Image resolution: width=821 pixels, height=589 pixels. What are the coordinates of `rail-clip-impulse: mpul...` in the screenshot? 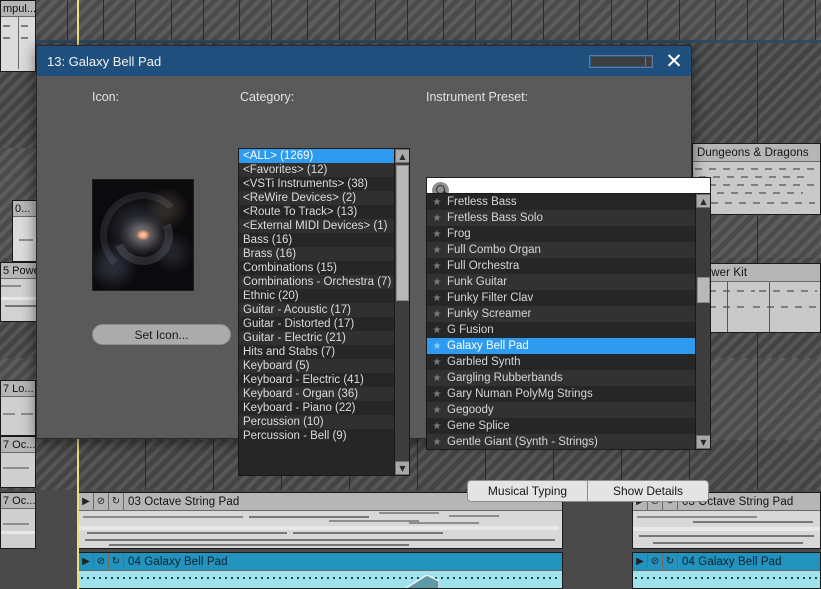 It's located at (18, 36).